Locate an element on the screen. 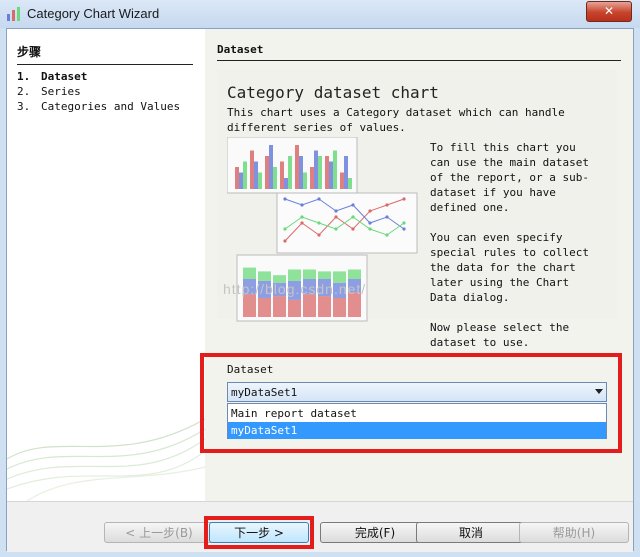 The image size is (640, 557). section-title: Dataset is located at coordinates (419, 52).